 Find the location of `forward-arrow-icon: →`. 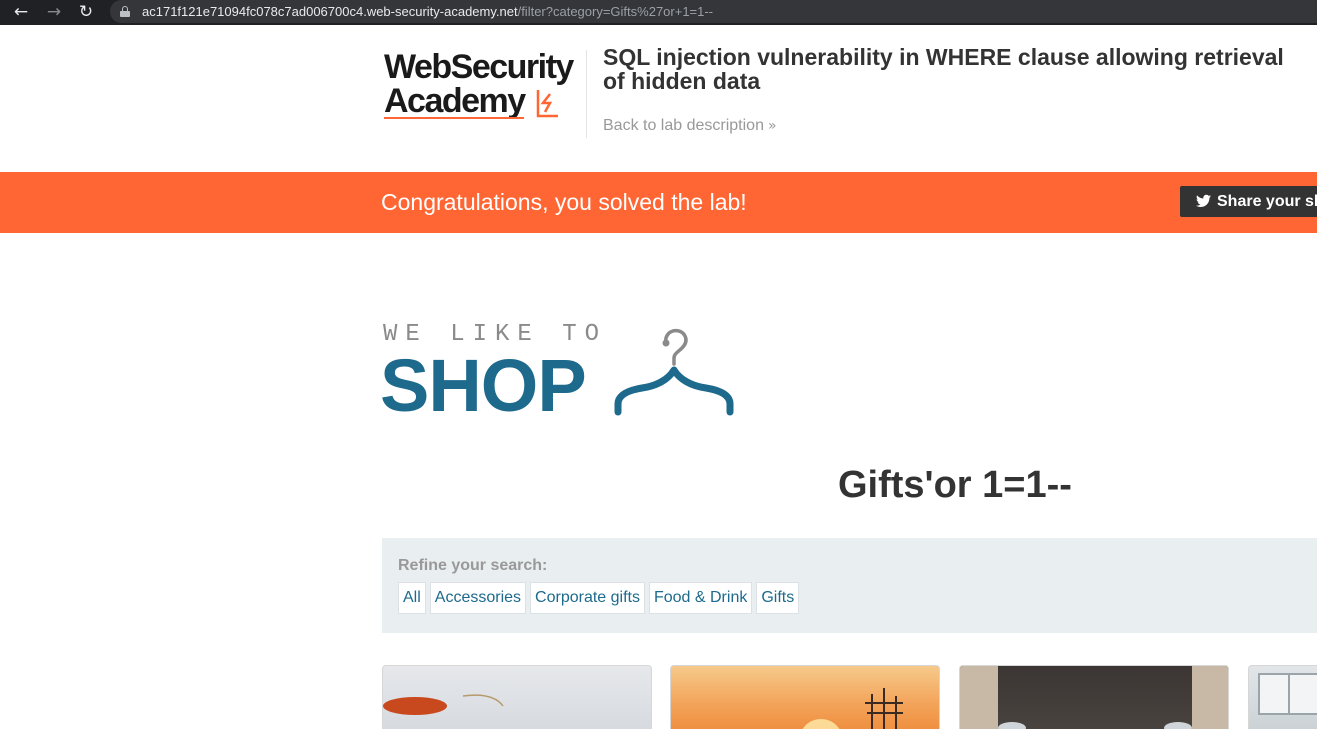

forward-arrow-icon: → is located at coordinates (54, 12).